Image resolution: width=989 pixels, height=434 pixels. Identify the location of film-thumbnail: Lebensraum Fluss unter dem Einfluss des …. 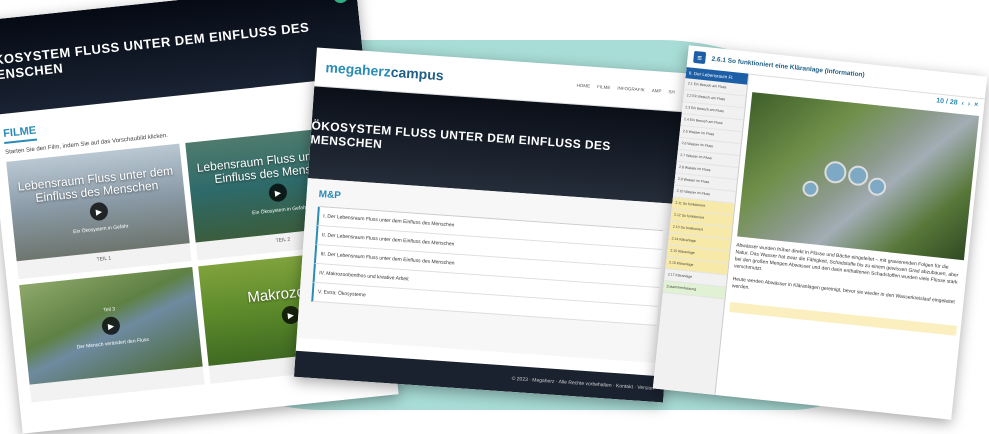
(98, 202).